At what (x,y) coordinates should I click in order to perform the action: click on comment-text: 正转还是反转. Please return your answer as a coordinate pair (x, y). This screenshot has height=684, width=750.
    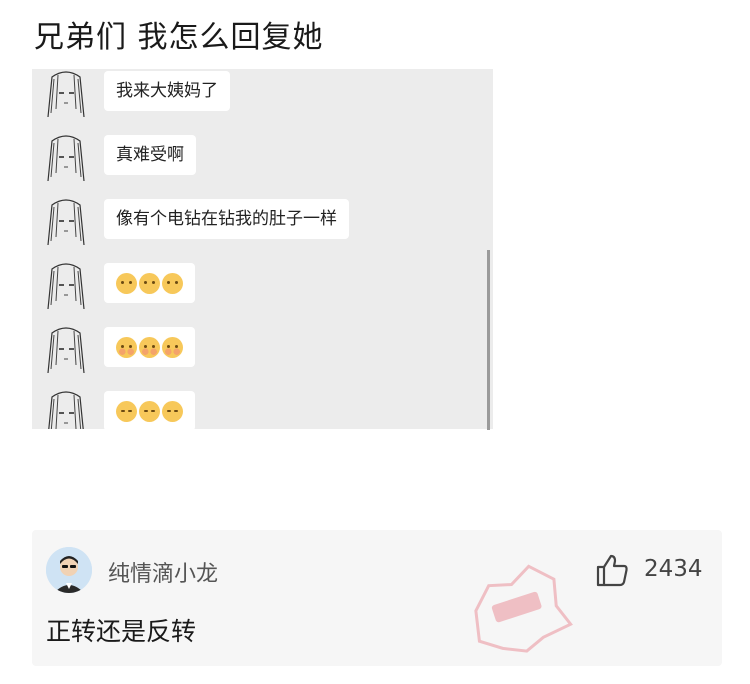
    Looking at the image, I should click on (121, 631).